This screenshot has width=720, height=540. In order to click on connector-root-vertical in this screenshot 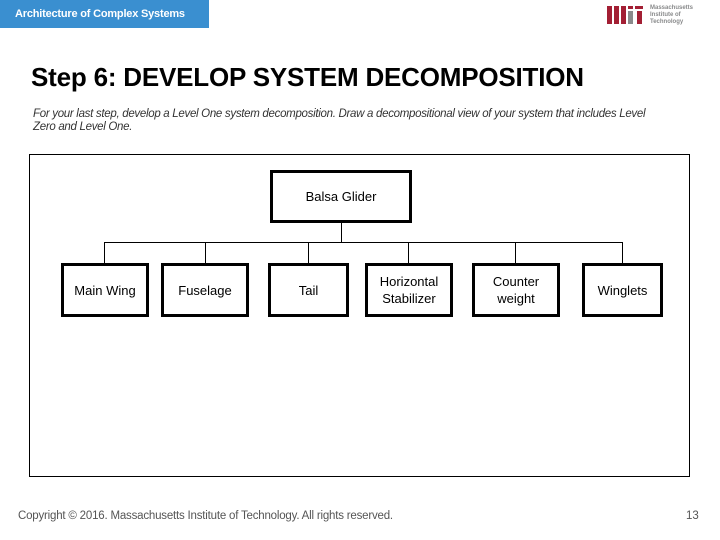, I will do `click(341, 233)`.